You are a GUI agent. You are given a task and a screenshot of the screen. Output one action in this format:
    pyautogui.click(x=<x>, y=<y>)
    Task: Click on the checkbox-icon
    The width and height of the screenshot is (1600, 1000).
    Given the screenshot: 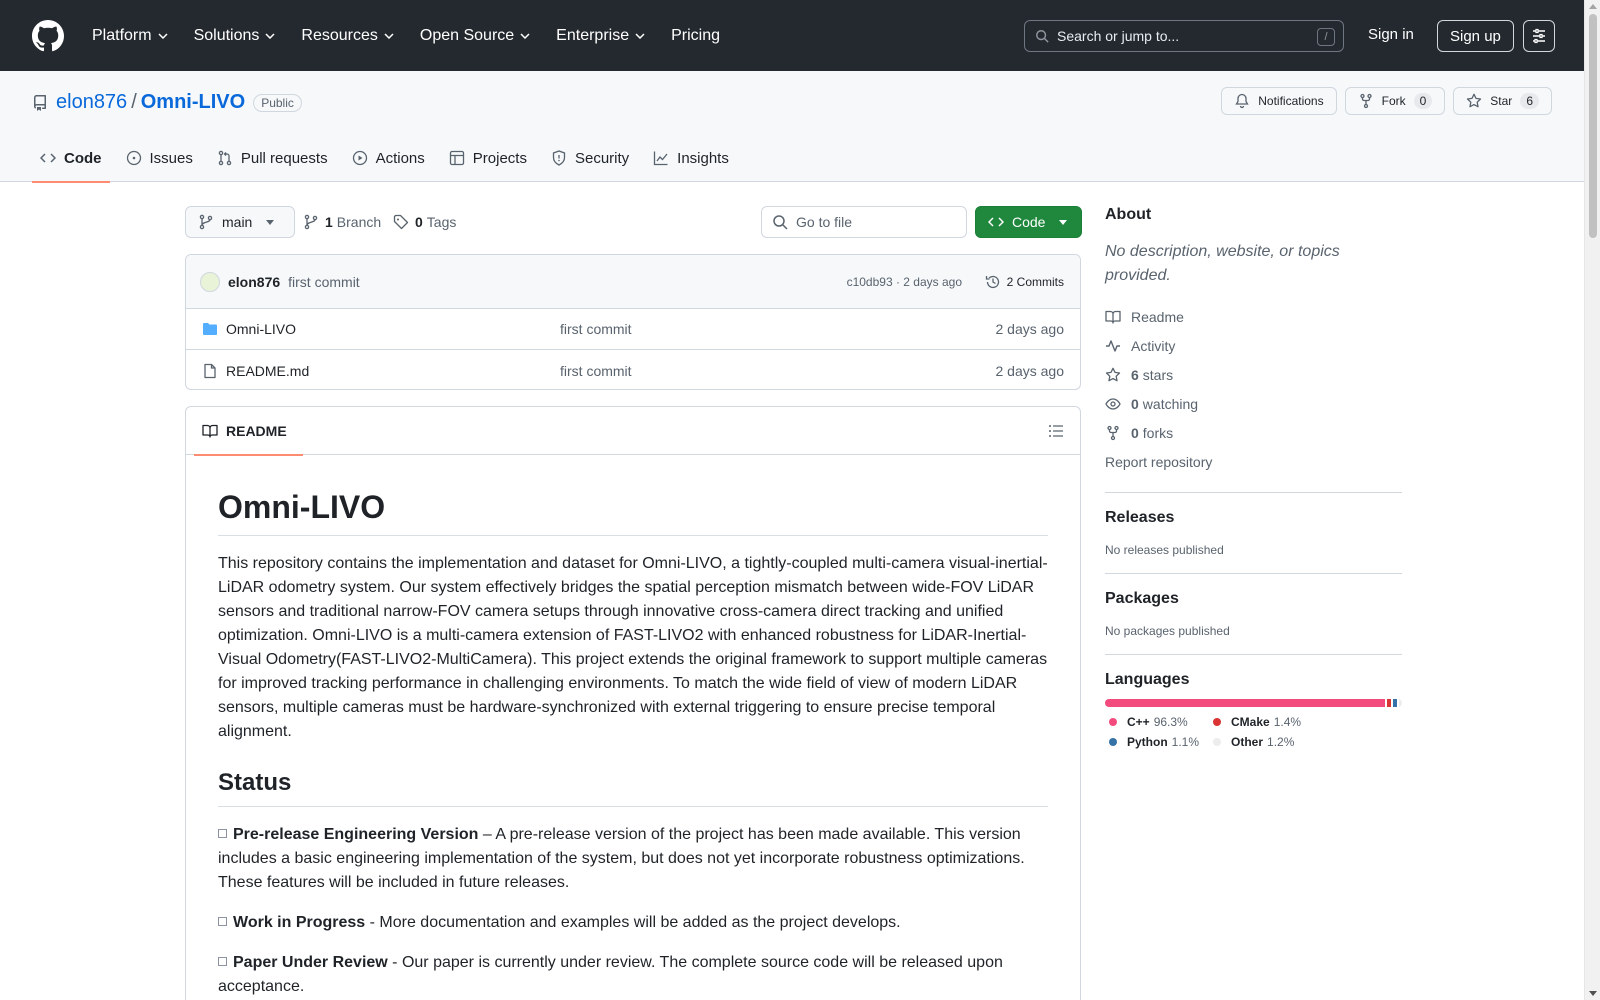 What is the action you would take?
    pyautogui.click(x=222, y=921)
    